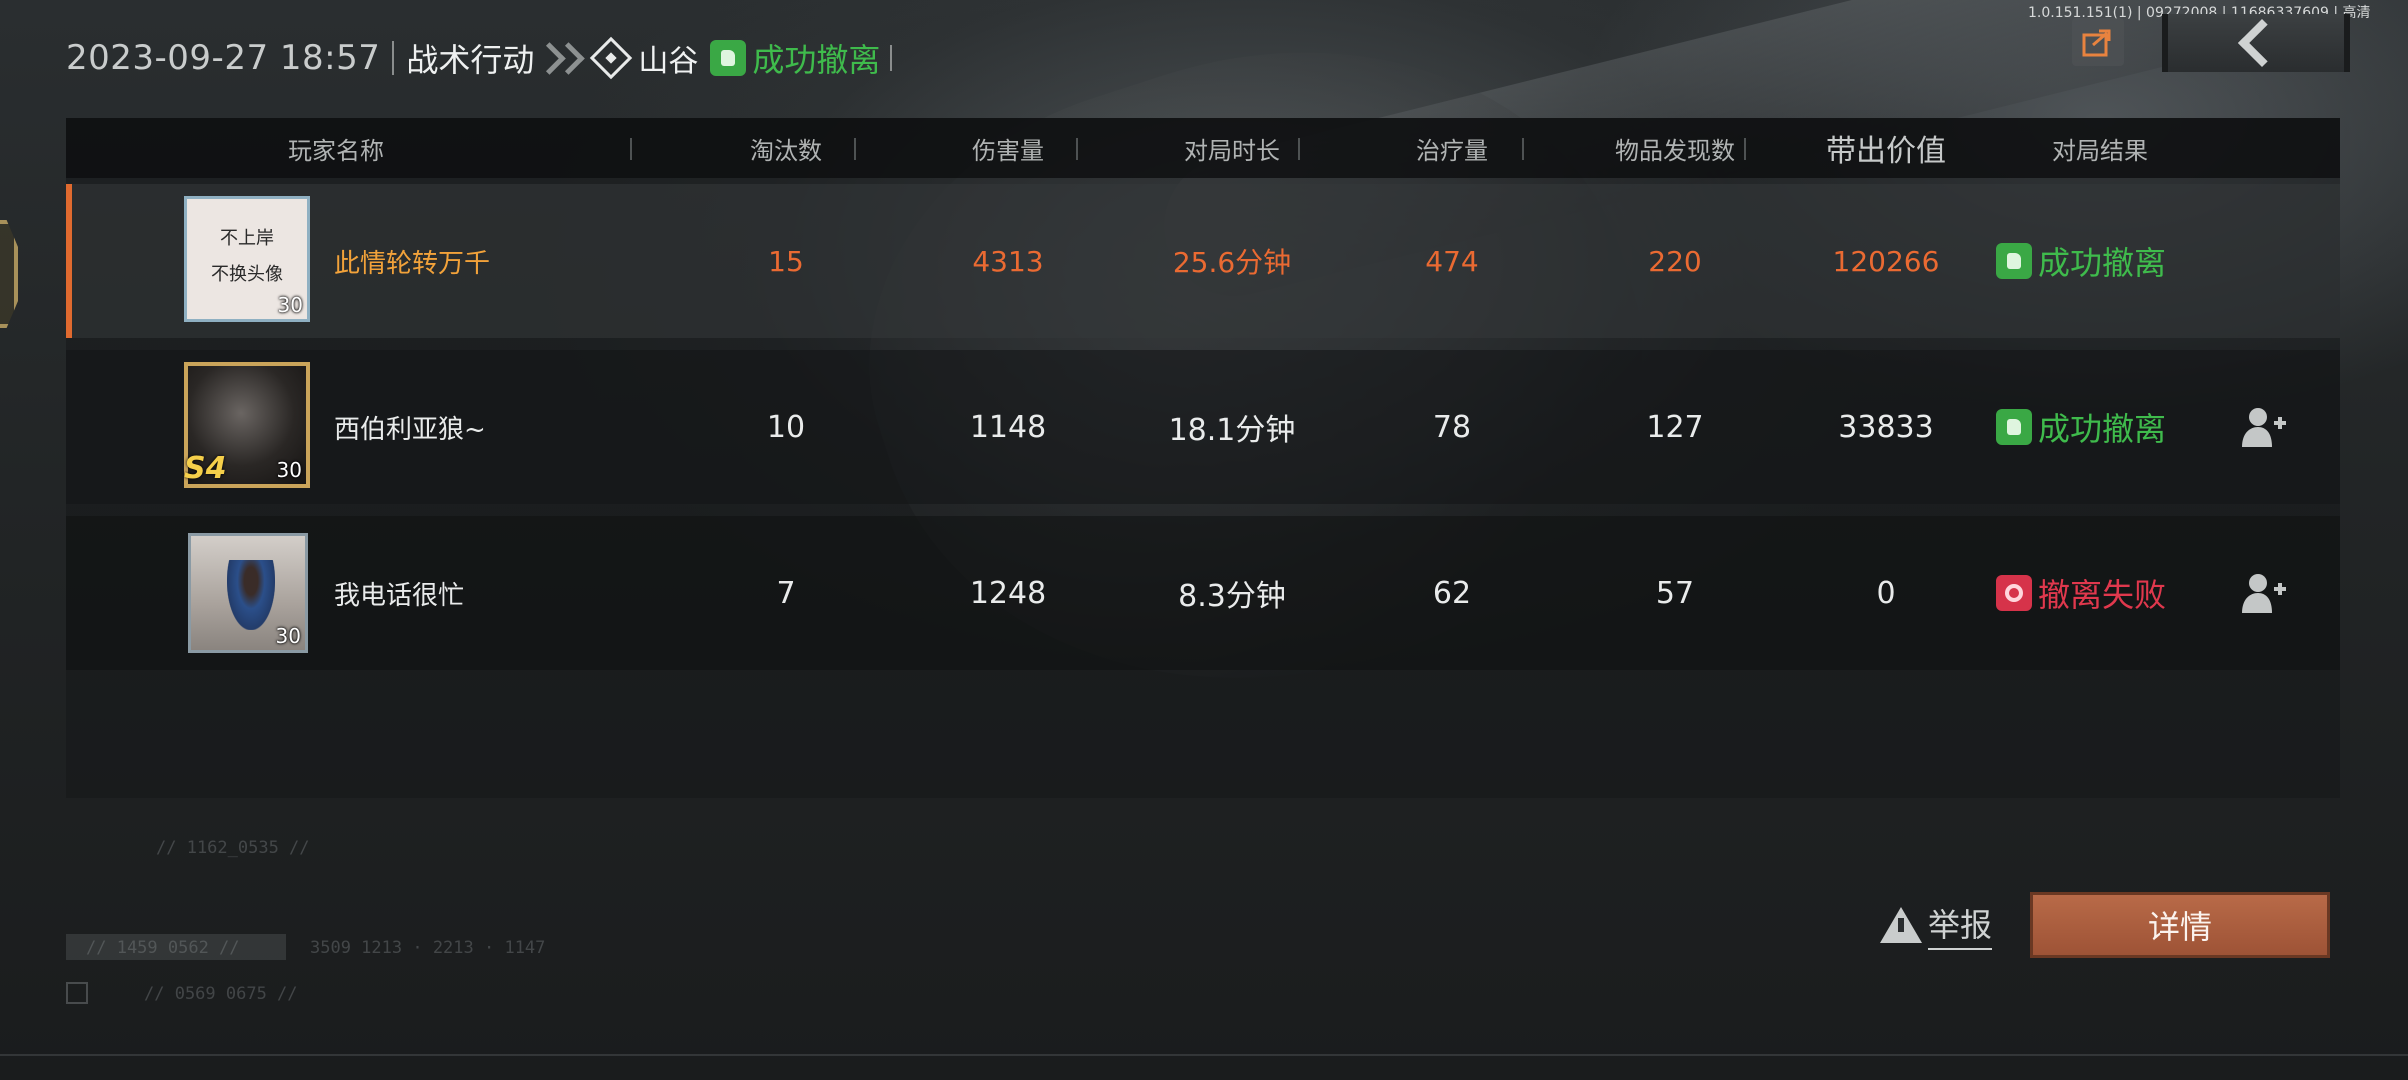  Describe the element at coordinates (1960, 925) in the screenshot. I see `report-label: 举报` at that location.